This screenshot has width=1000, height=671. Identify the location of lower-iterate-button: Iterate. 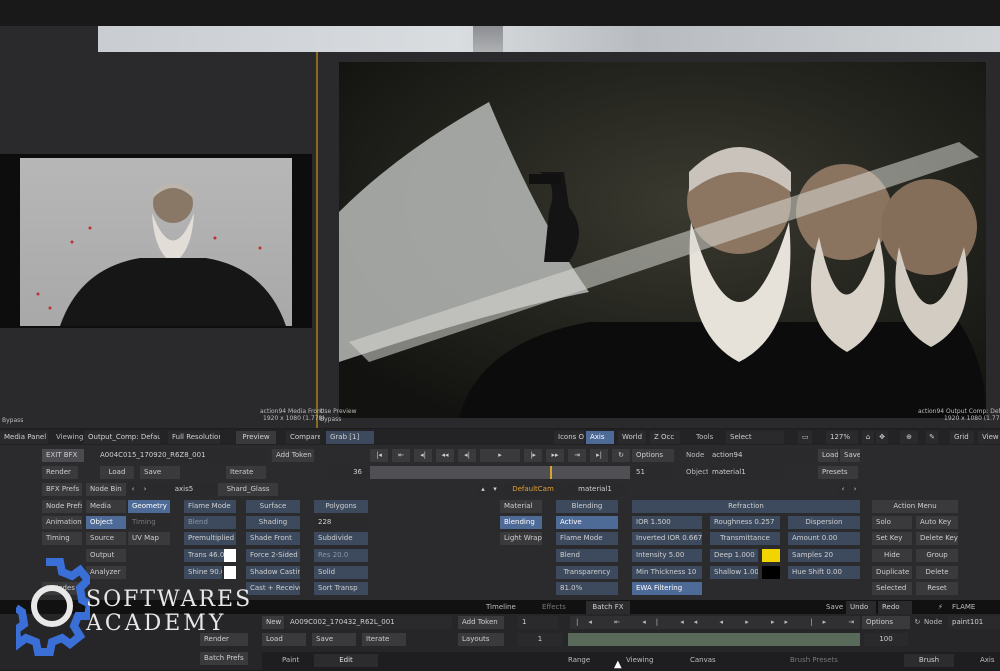
(384, 639).